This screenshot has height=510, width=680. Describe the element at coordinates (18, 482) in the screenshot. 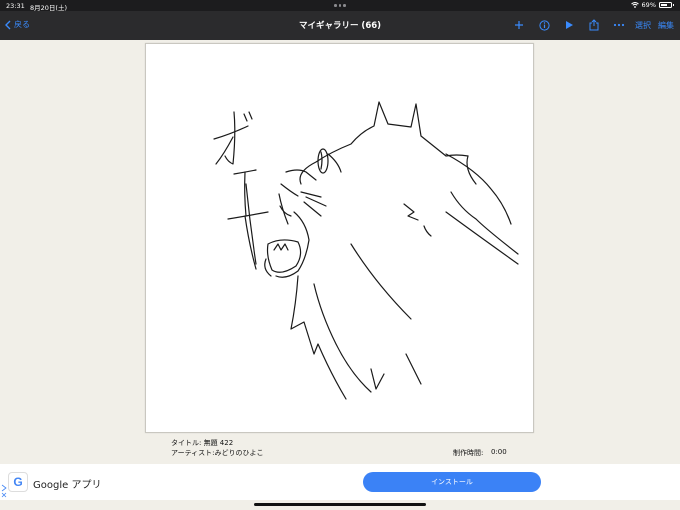

I see `google-logo-icon: G` at that location.